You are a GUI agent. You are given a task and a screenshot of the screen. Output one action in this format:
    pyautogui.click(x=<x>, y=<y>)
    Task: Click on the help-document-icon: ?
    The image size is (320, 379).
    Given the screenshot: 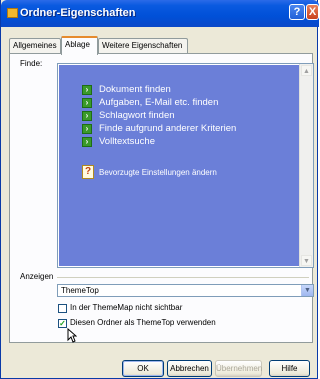 What is the action you would take?
    pyautogui.click(x=88, y=172)
    